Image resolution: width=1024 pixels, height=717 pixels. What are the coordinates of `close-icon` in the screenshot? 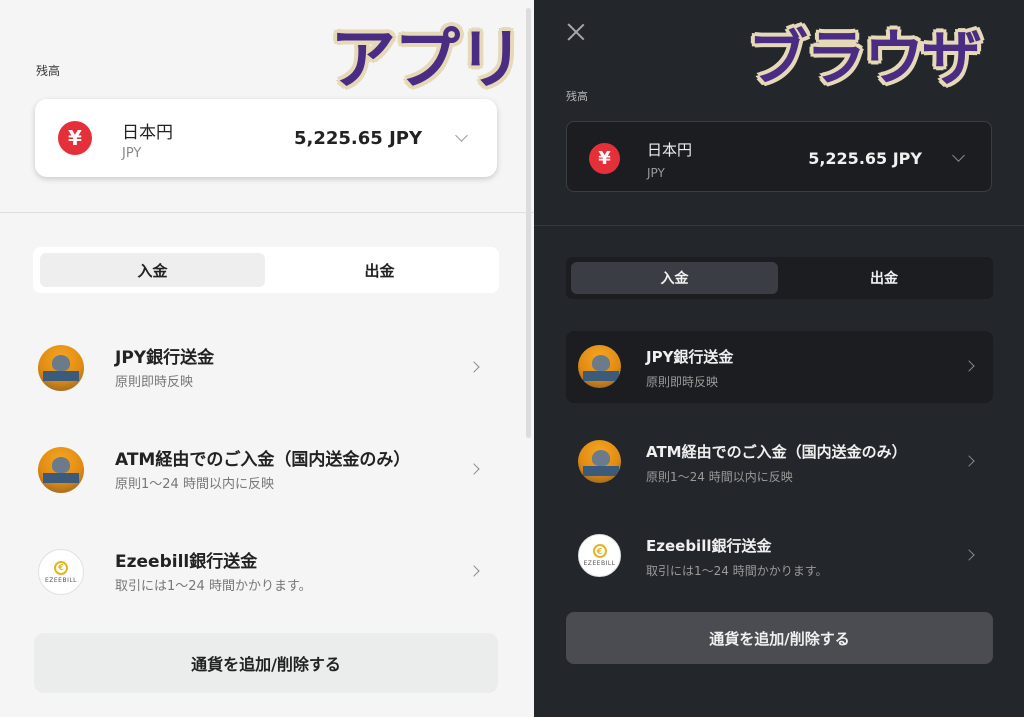 It's located at (576, 32).